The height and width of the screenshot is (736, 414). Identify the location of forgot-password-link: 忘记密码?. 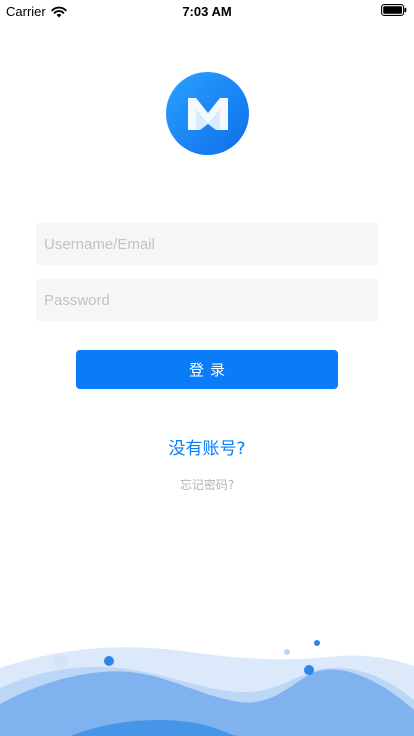
(207, 484).